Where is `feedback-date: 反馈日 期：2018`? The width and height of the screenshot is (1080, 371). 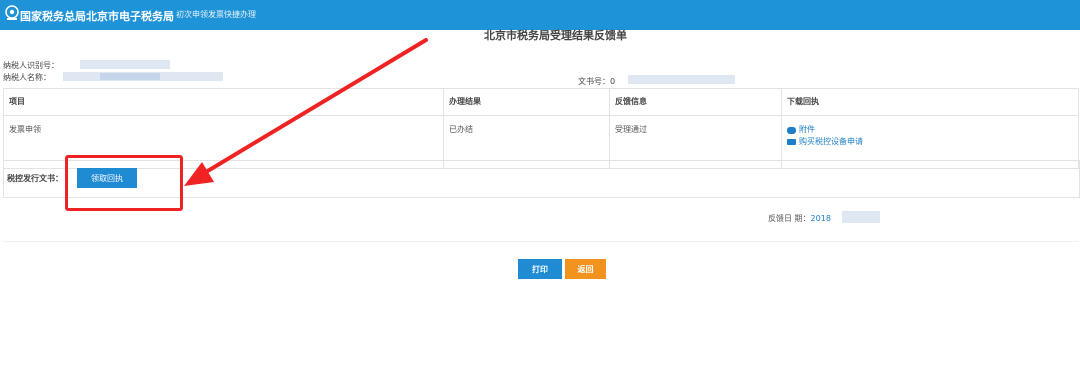 feedback-date: 反馈日 期：2018 is located at coordinates (799, 218).